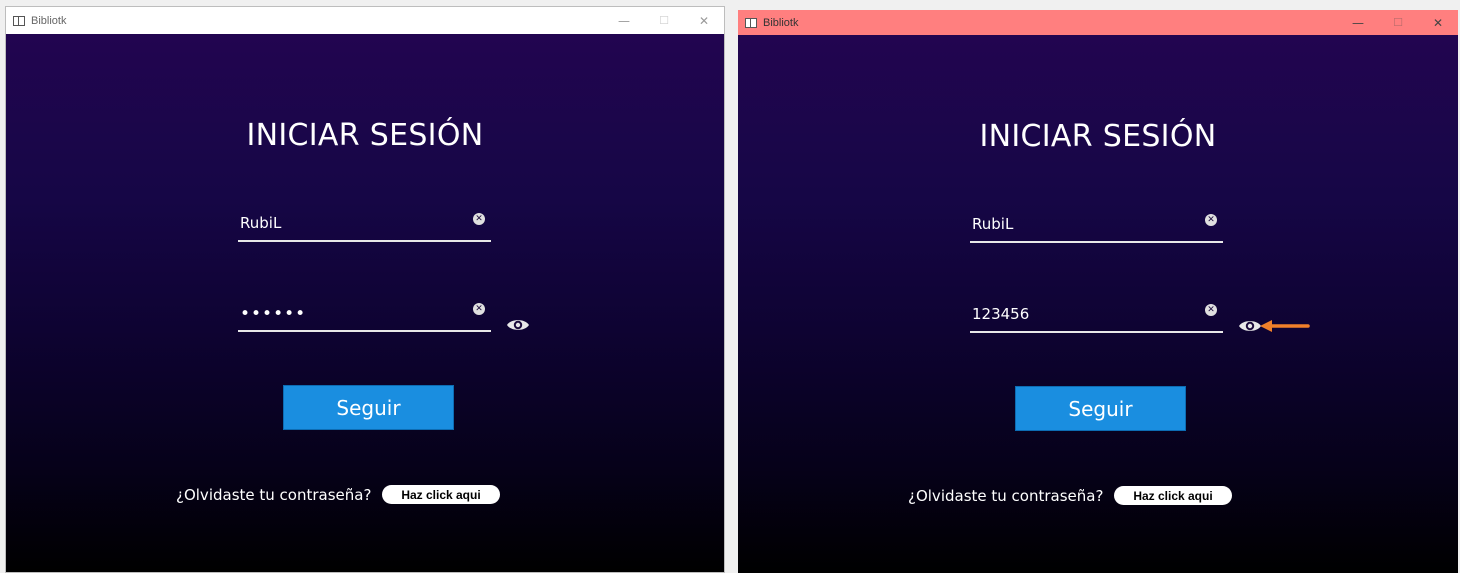  Describe the element at coordinates (1096, 315) in the screenshot. I see `password-field: 123456 ✕` at that location.